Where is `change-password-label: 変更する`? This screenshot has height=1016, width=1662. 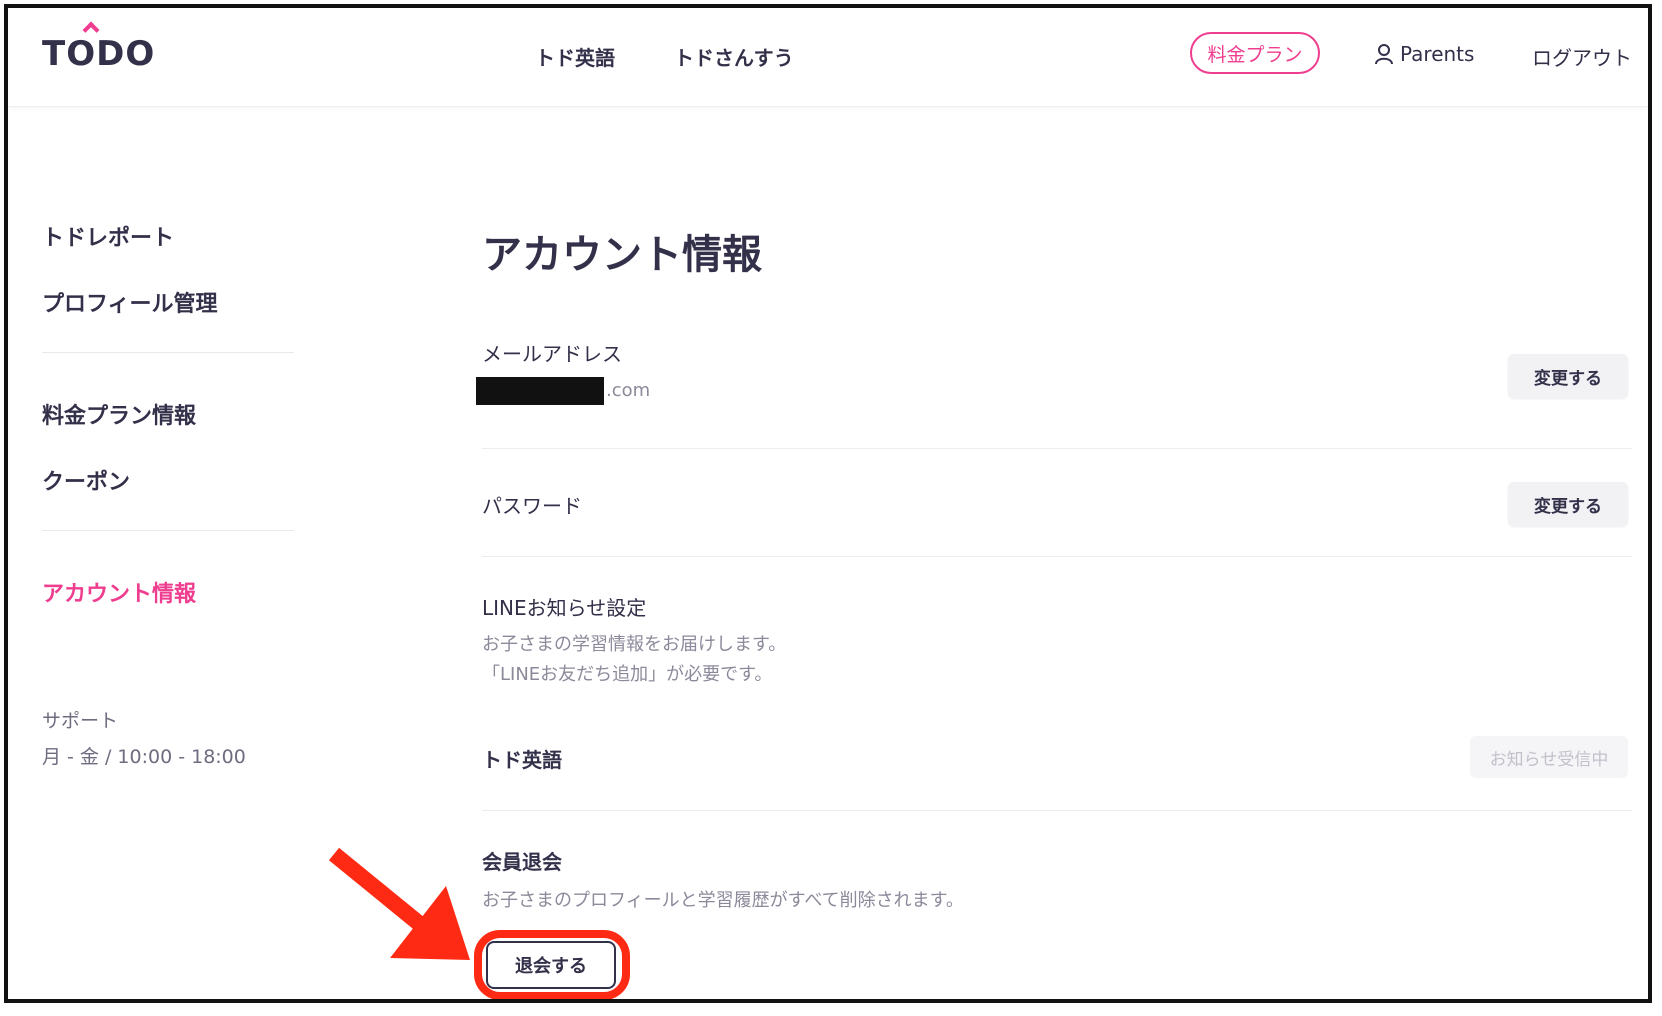
change-password-label: 変更する is located at coordinates (1568, 506).